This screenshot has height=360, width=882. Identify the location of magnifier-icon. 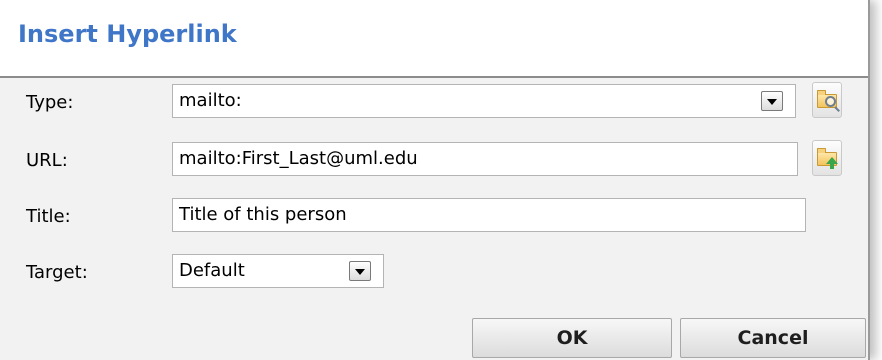
(830, 101).